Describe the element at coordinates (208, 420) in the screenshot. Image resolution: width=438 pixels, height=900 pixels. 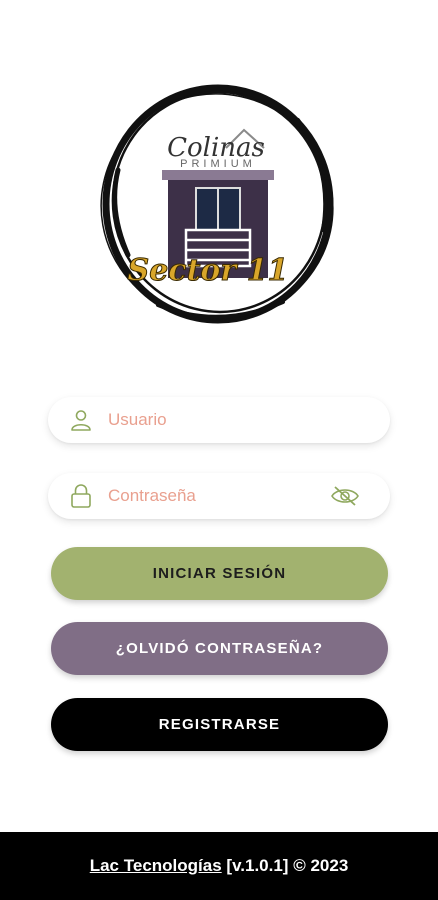
I see `username-input` at that location.